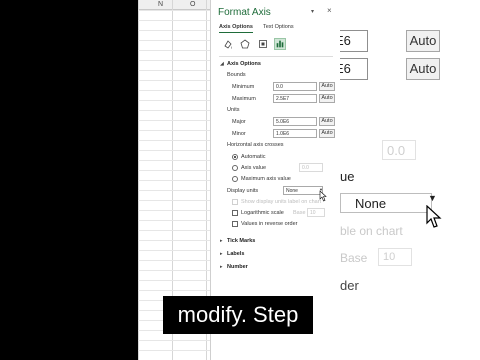 The image size is (480, 360). Describe the element at coordinates (262, 213) in the screenshot. I see `logarithmic-label: Logarithmic scale` at that location.